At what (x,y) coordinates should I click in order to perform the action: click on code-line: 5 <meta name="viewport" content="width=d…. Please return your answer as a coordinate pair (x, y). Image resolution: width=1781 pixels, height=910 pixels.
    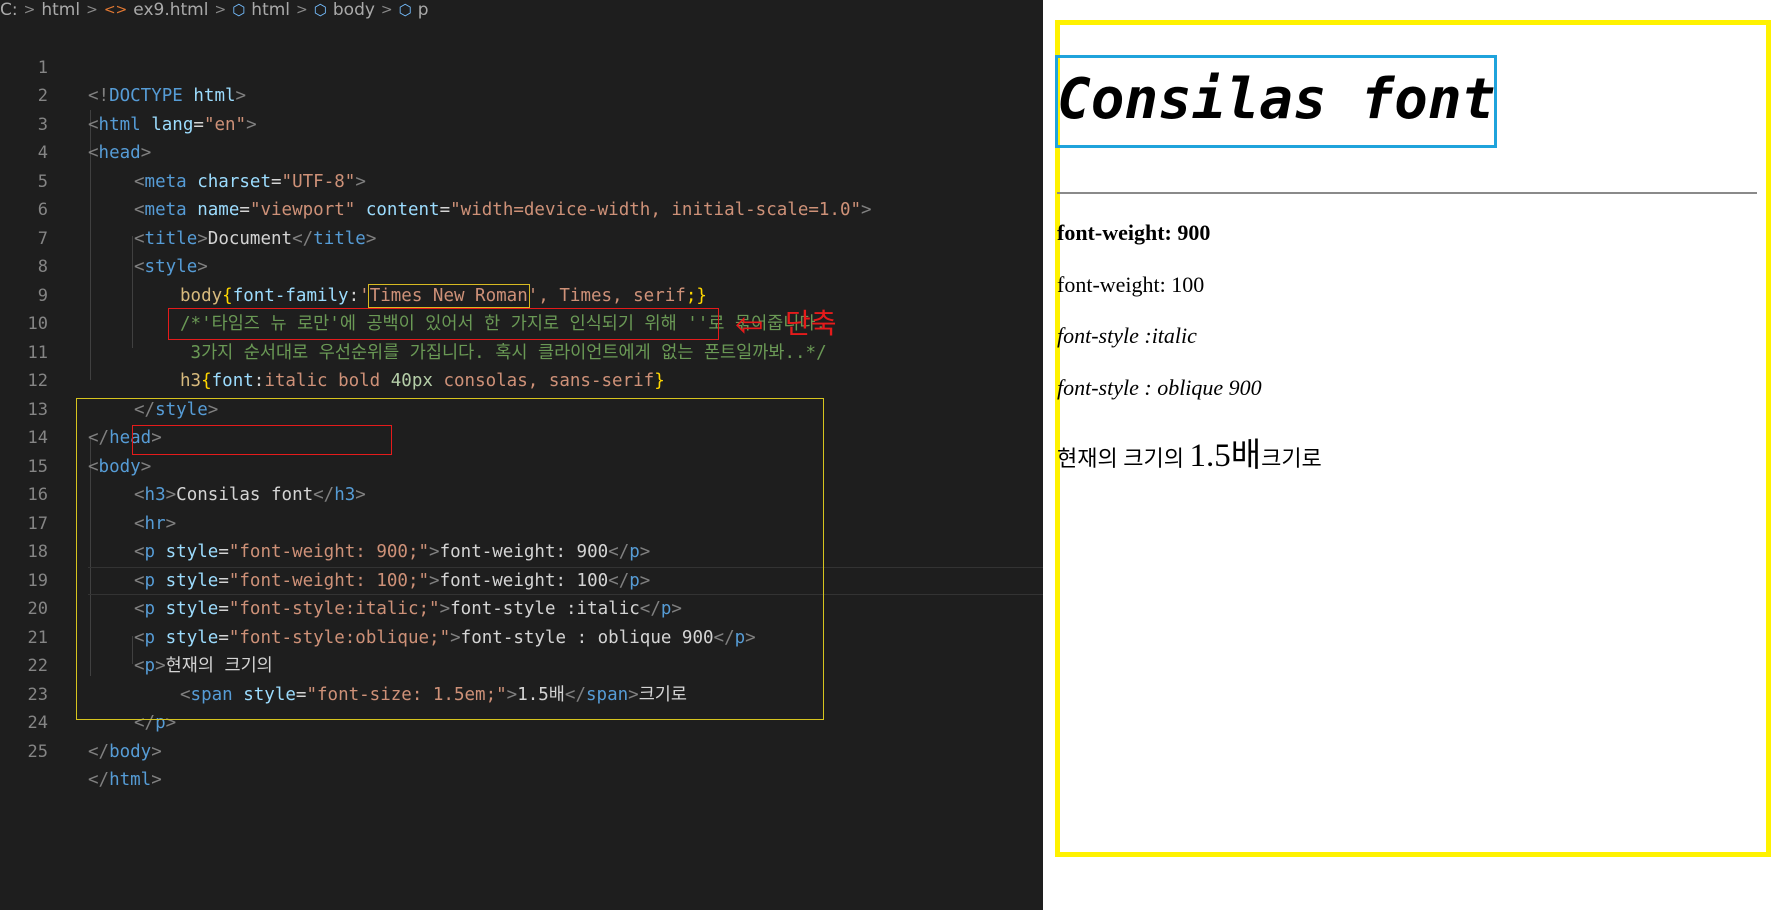
    Looking at the image, I should click on (521, 180).